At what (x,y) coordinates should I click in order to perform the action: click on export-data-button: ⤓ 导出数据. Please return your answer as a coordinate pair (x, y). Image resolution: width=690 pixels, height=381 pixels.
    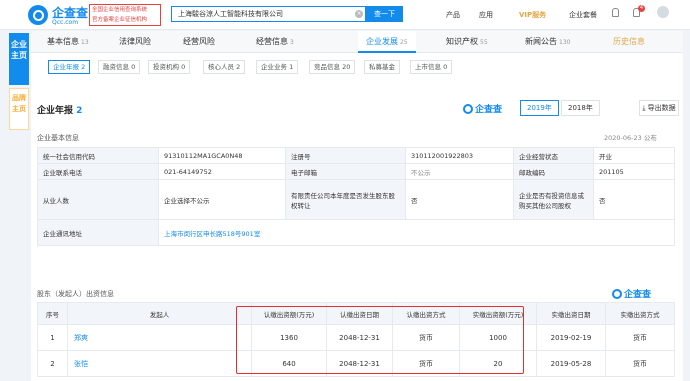
    Looking at the image, I should click on (659, 108).